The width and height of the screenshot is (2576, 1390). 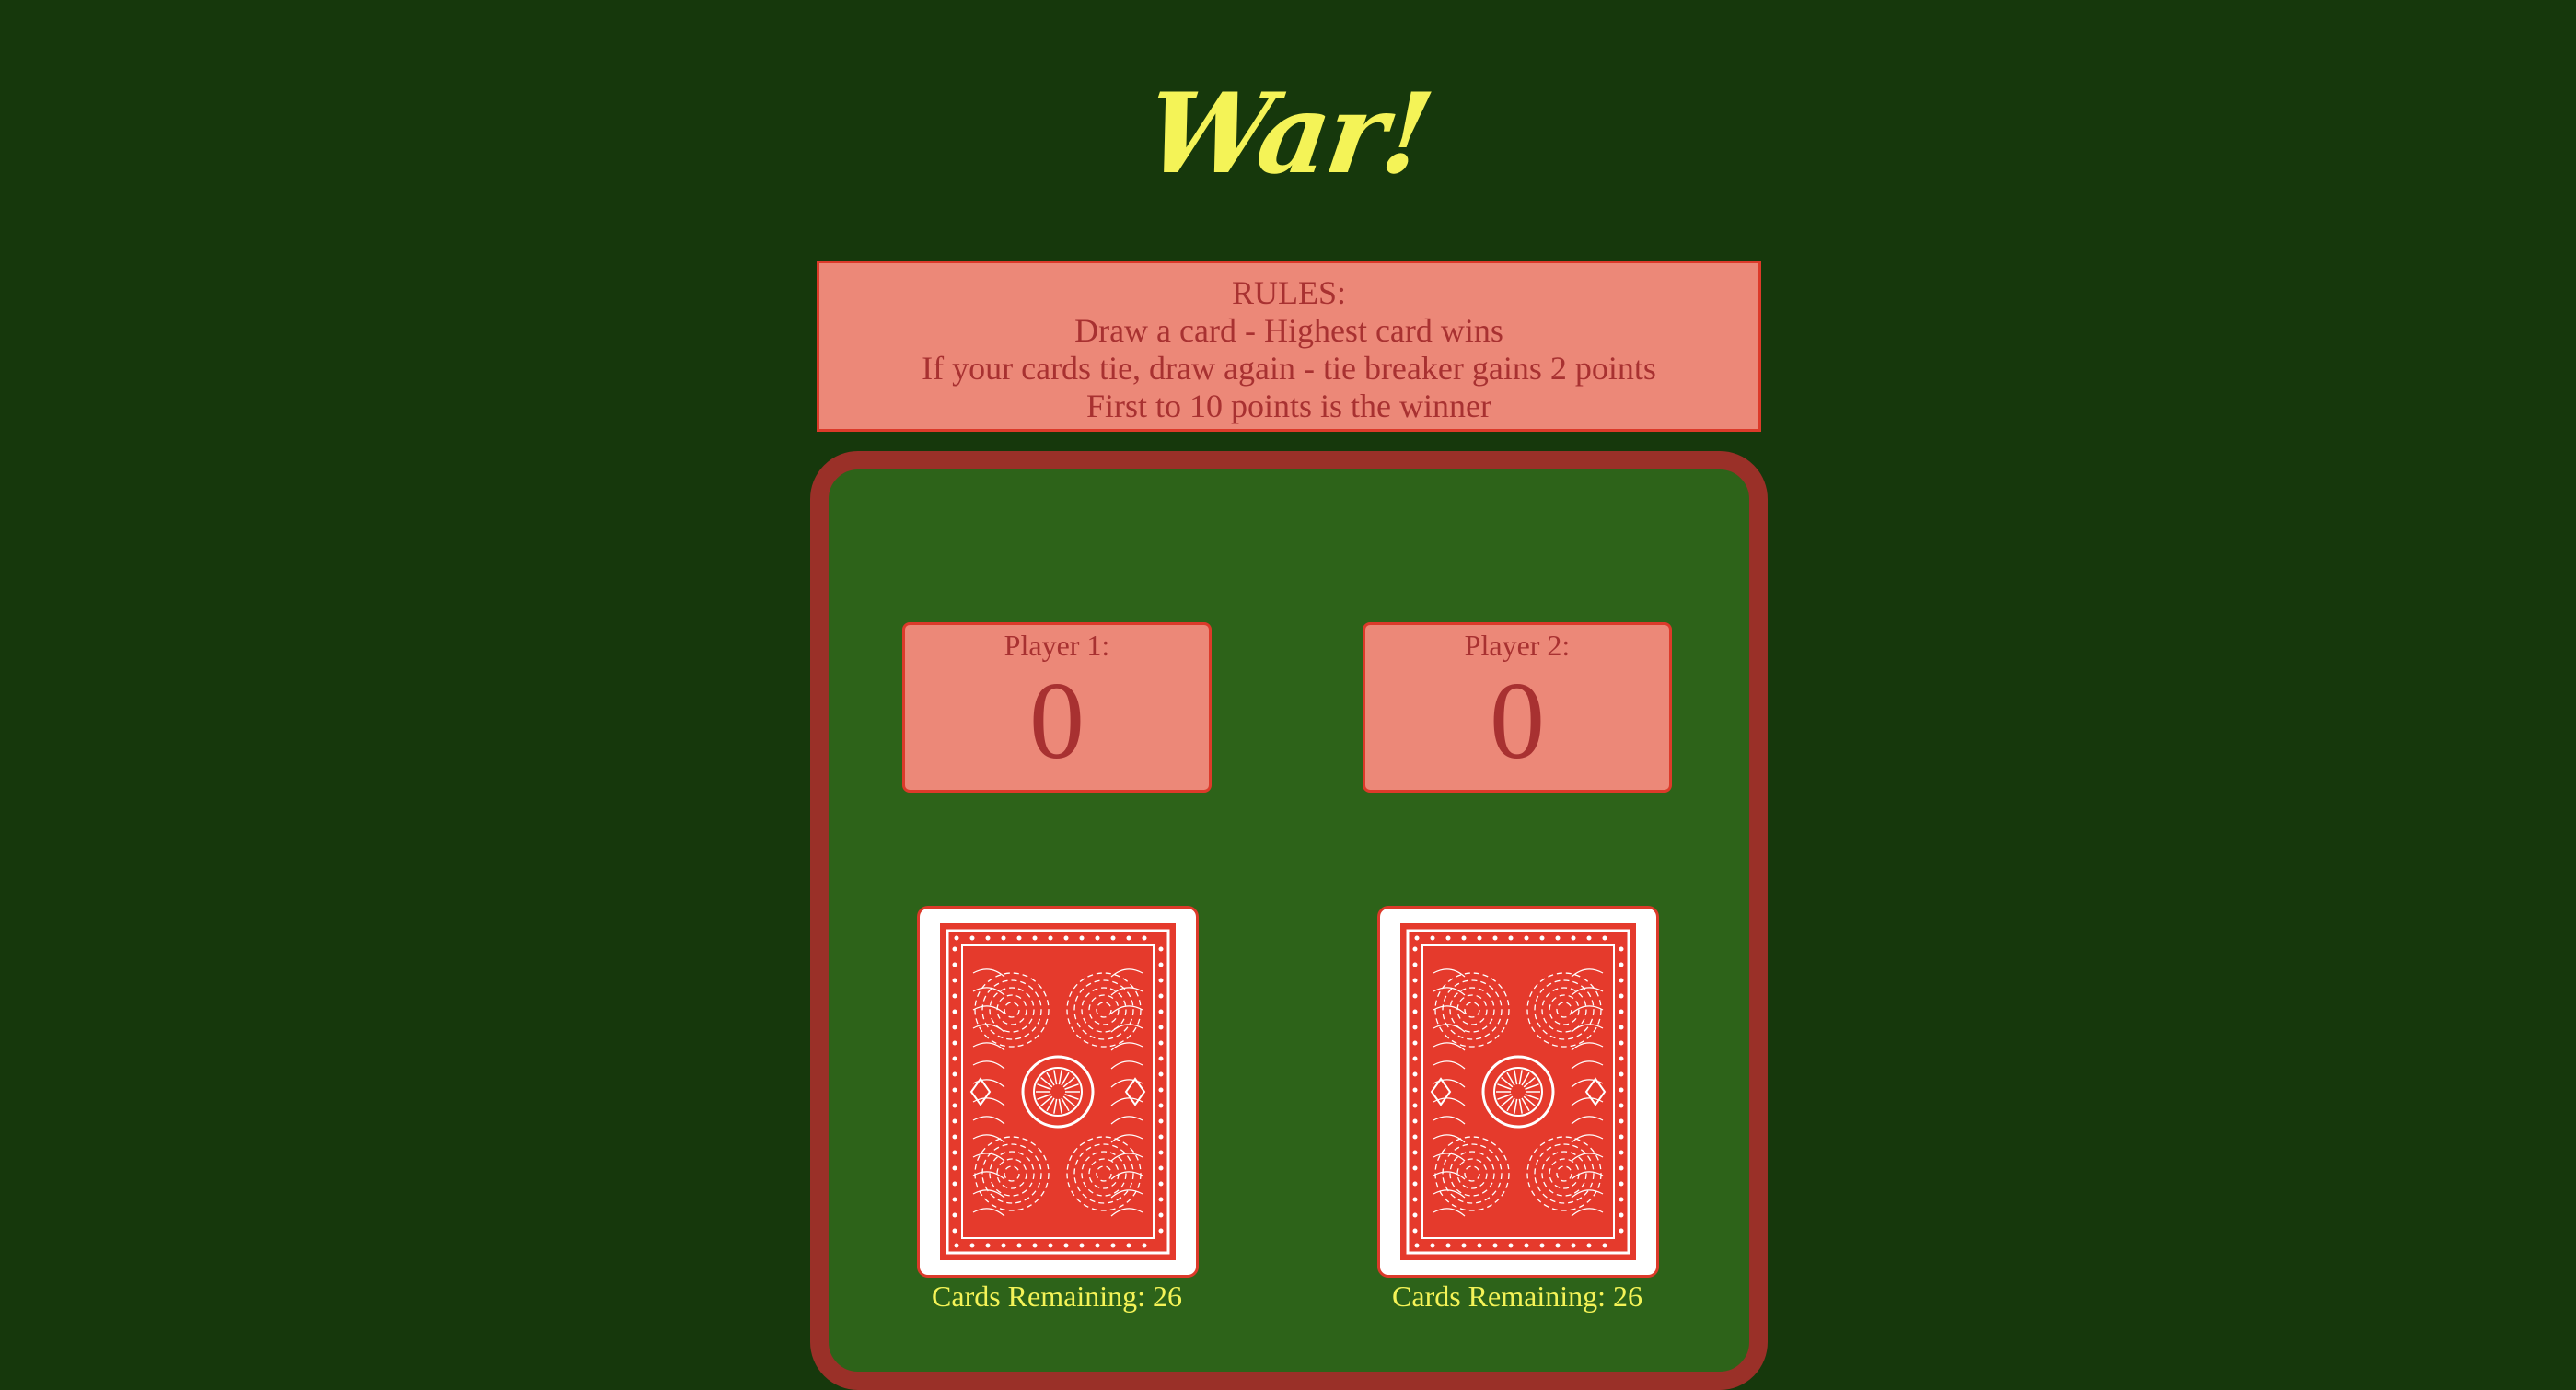 I want to click on rules-heading: RULES:, so click(x=1288, y=292).